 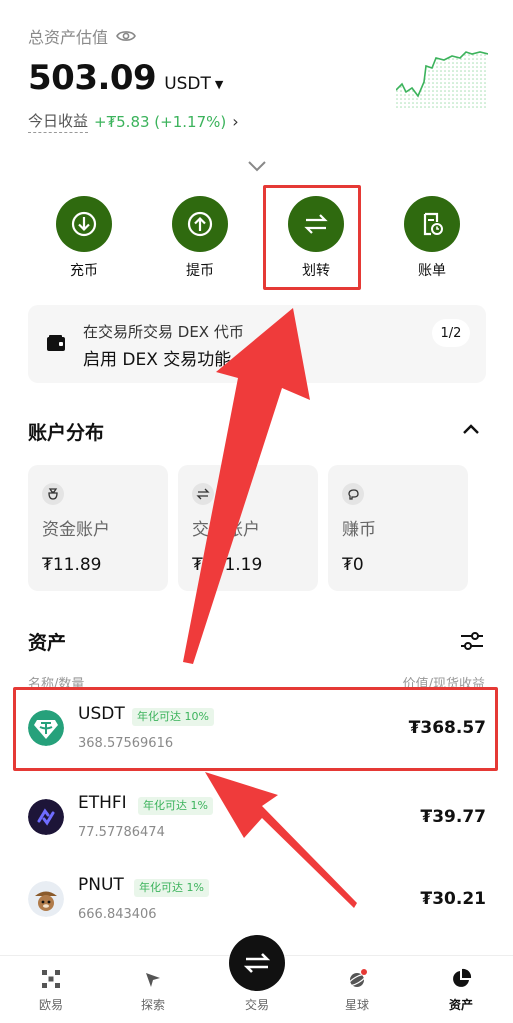 I want to click on trade-icon, so click(x=257, y=963).